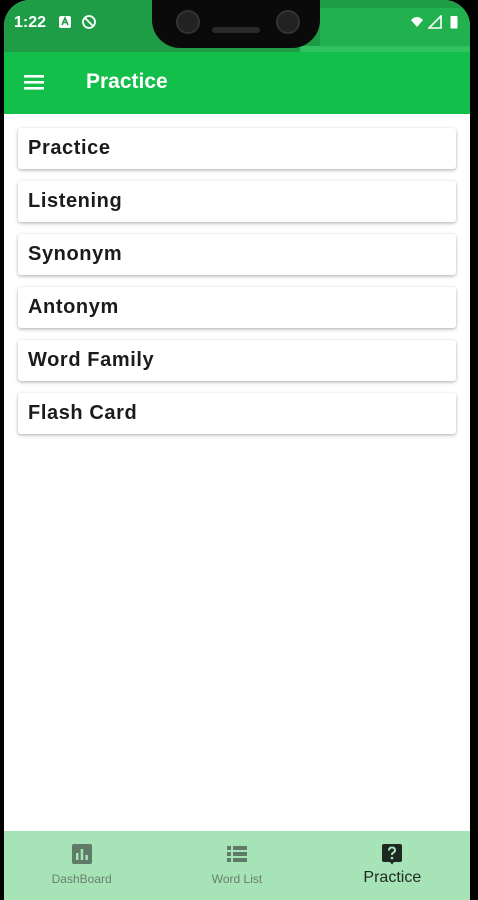 This screenshot has width=478, height=900. Describe the element at coordinates (237, 148) in the screenshot. I see `list-item-practice: Practice` at that location.